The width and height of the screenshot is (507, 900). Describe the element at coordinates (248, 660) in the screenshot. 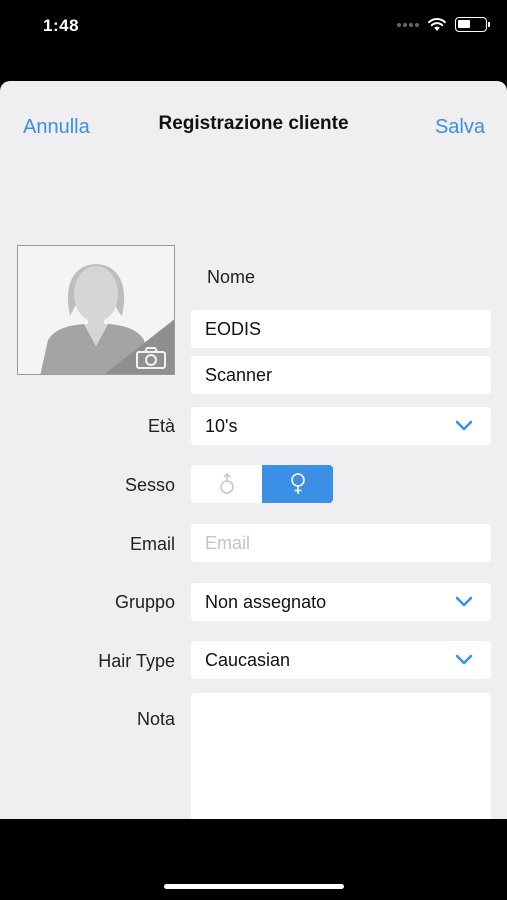

I see `hair-type-value: Caucasian` at that location.